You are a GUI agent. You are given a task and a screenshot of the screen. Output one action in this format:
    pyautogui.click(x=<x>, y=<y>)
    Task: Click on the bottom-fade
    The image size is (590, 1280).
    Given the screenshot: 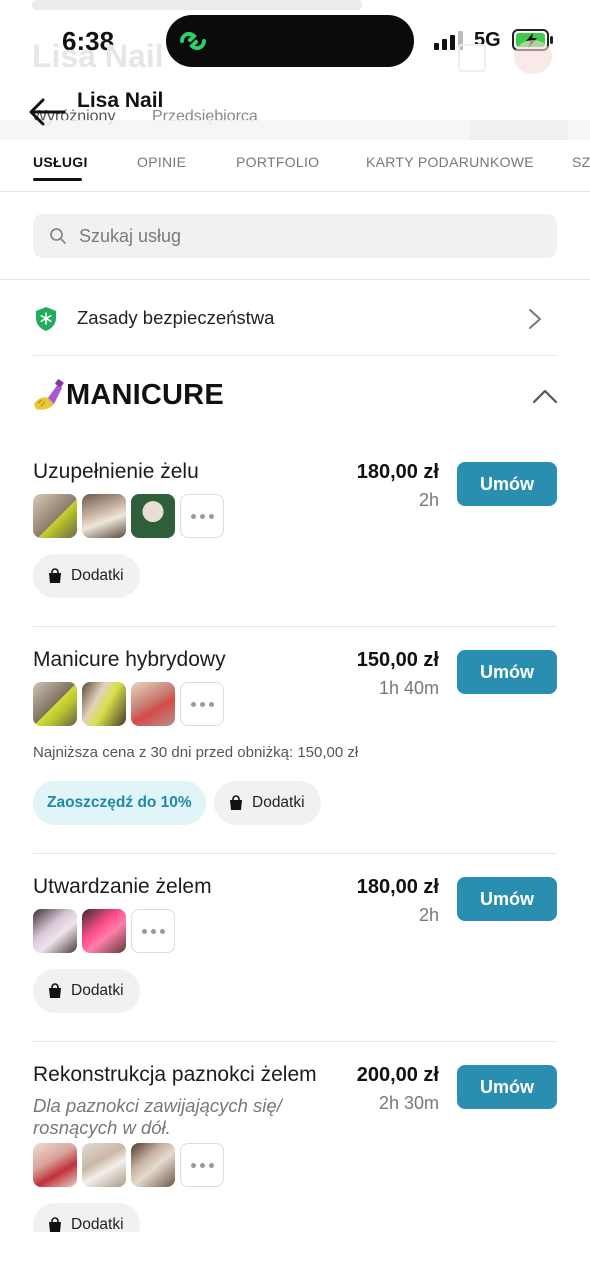 What is the action you would take?
    pyautogui.click(x=295, y=1256)
    